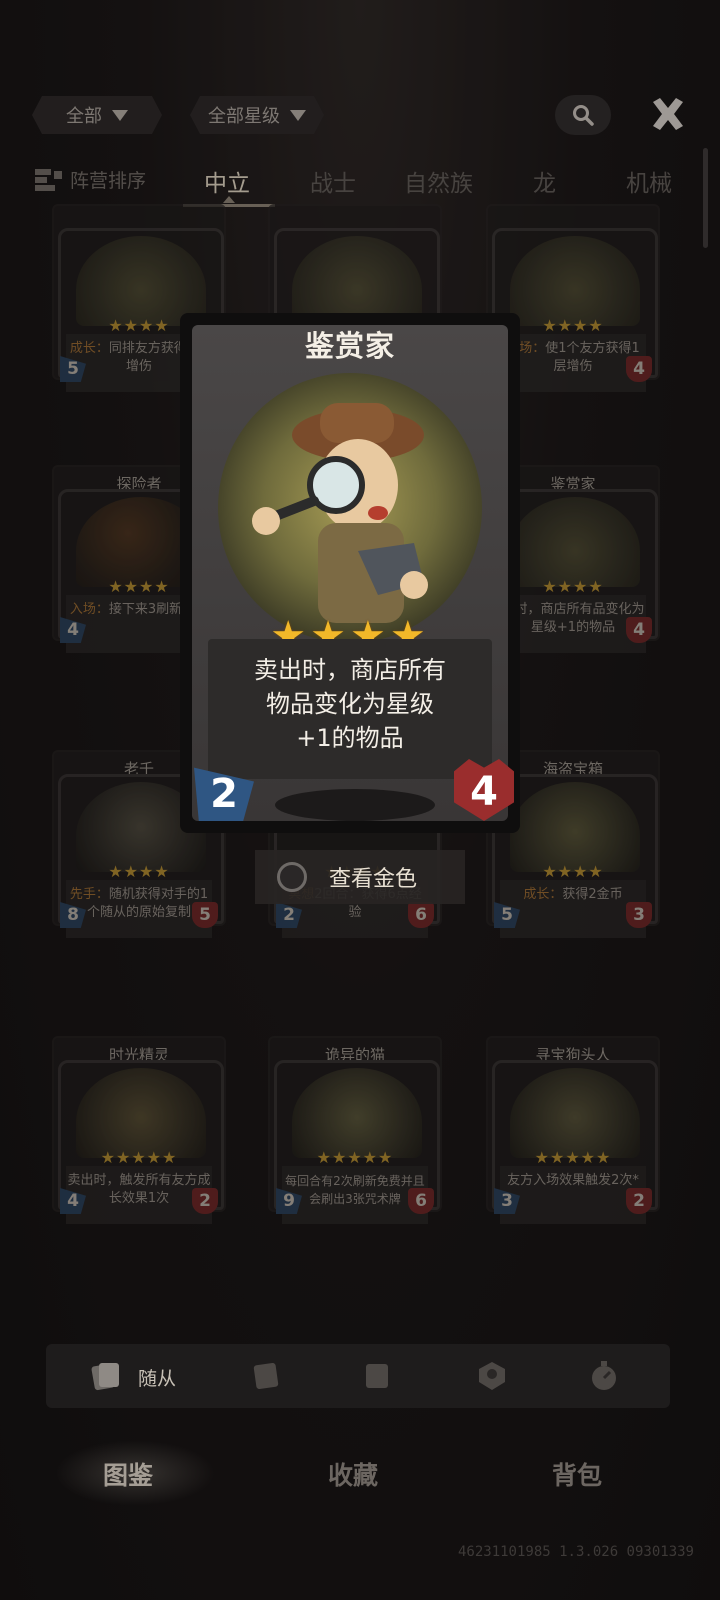 The image size is (720, 1600). What do you see at coordinates (157, 1379) in the screenshot?
I see `category-active-label: 随从` at bounding box center [157, 1379].